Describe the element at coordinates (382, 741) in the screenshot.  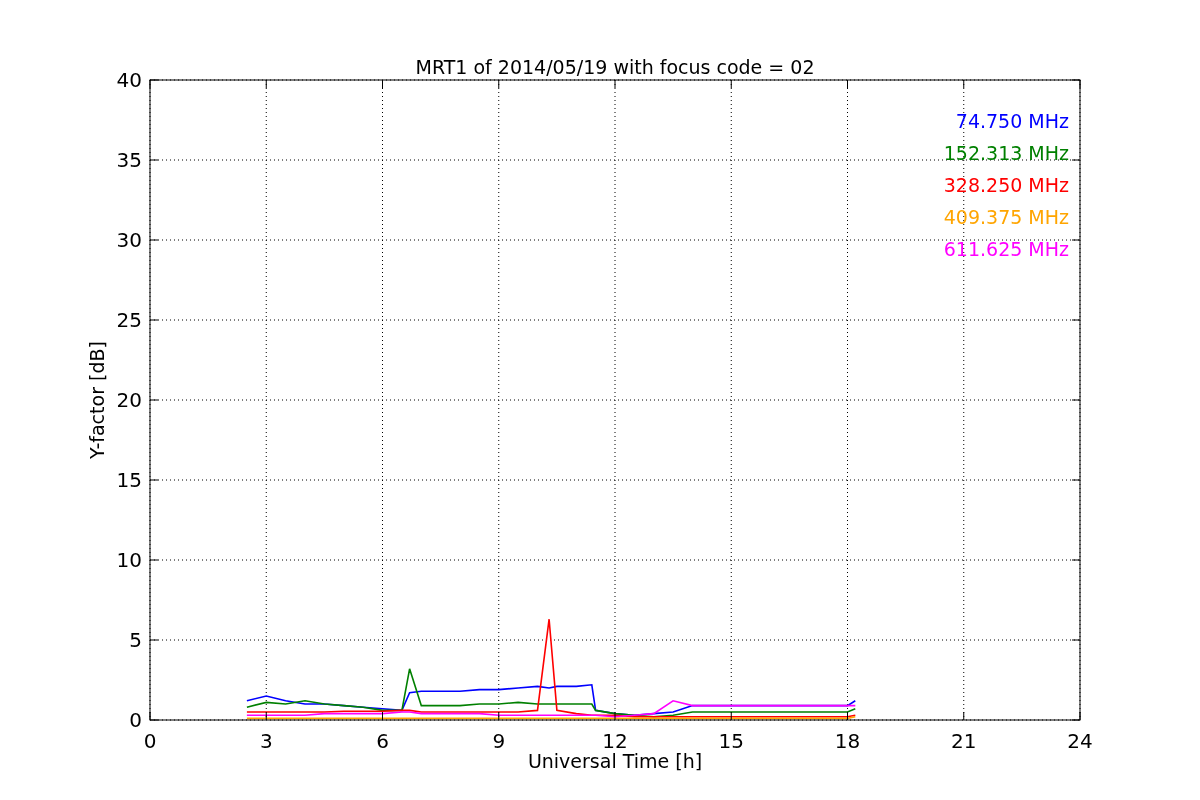
I see `x-tick-label: 6` at that location.